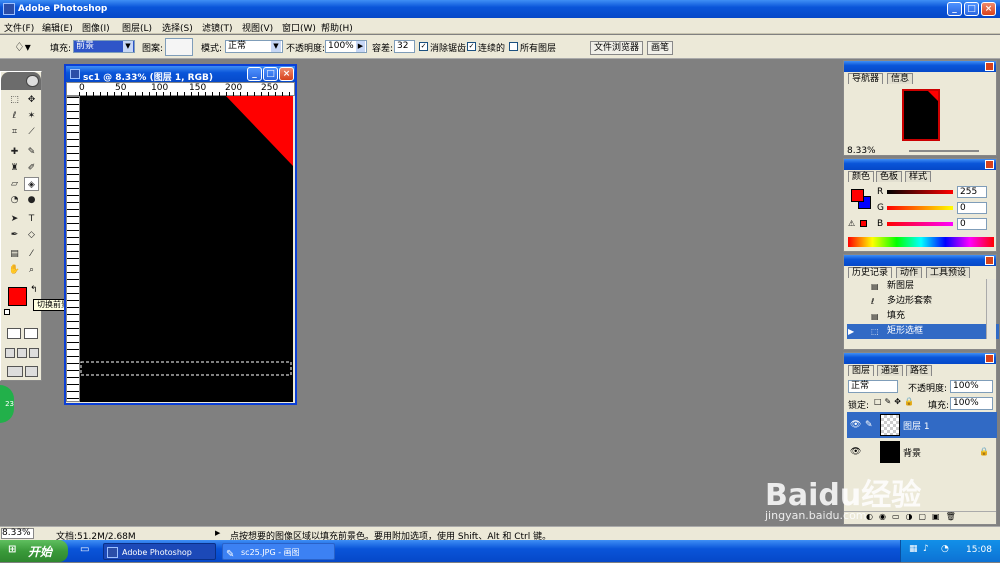 The height and width of the screenshot is (563, 1000). Describe the element at coordinates (14, 168) in the screenshot. I see `clone-stamp-icon: ♜` at that location.